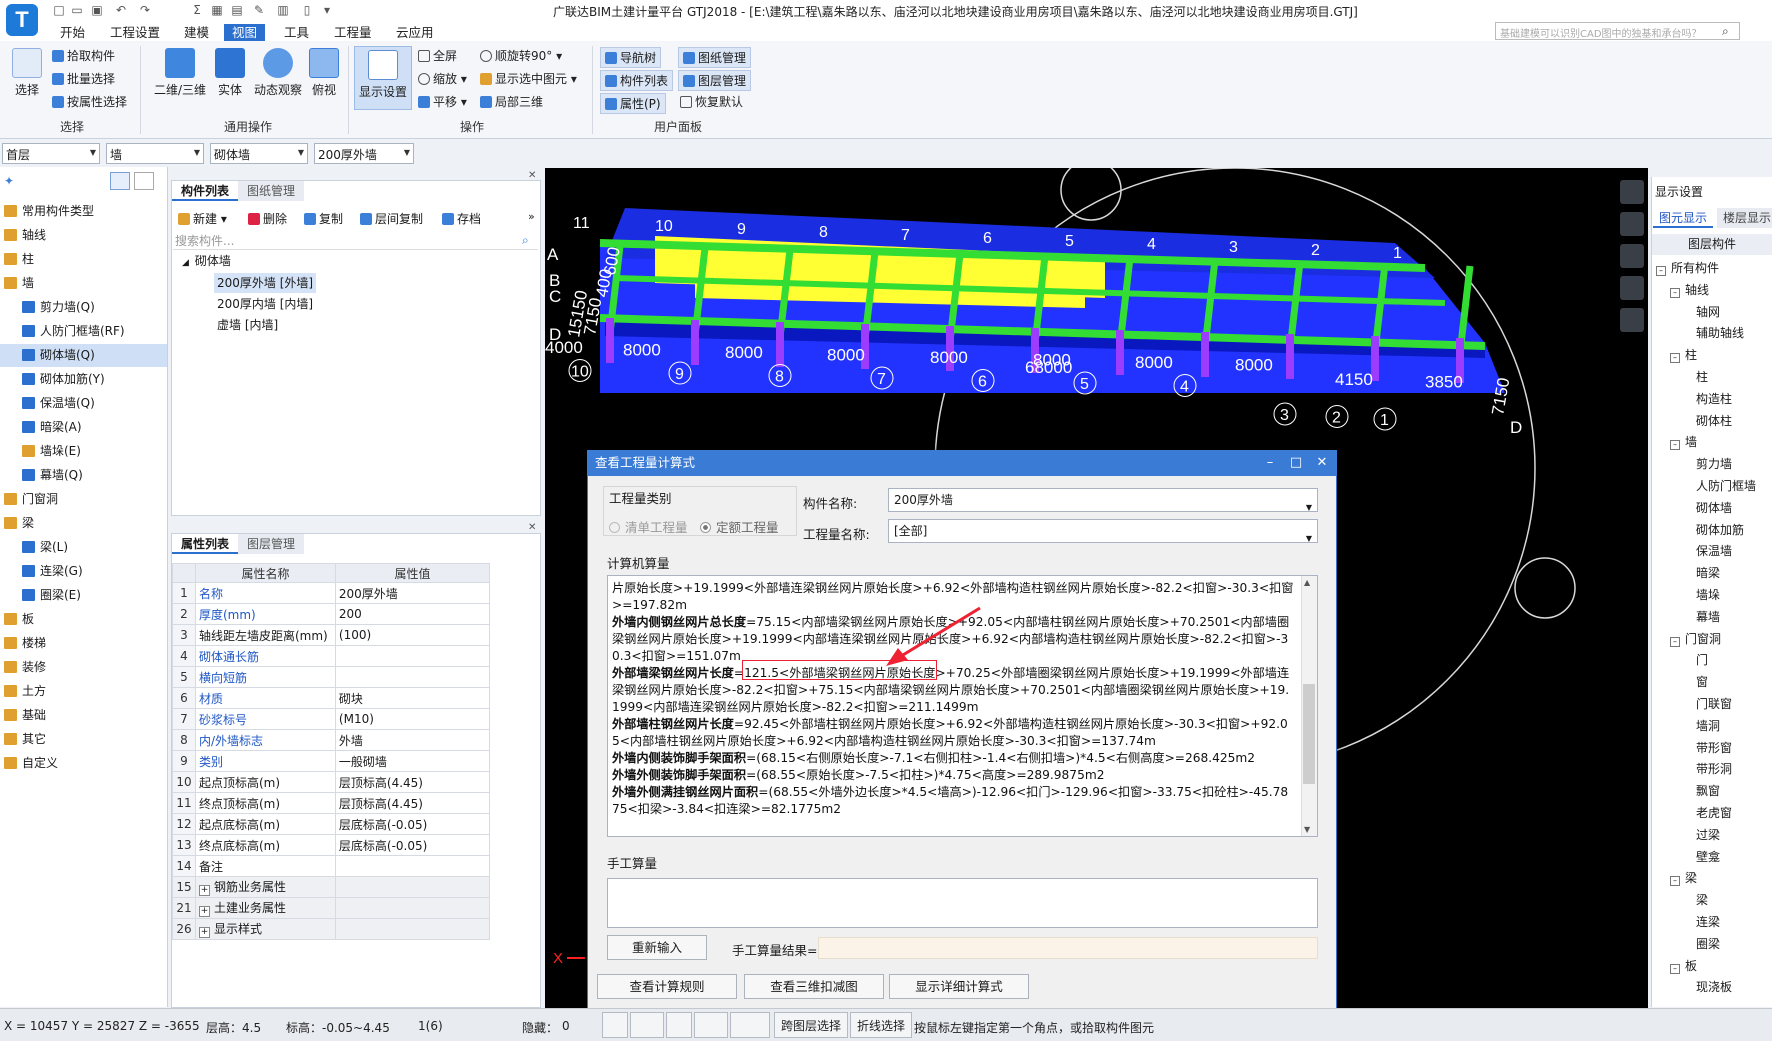 The image size is (1772, 1041). Describe the element at coordinates (1712, 333) in the screenshot. I see `layer-item: 辅助轴线` at that location.